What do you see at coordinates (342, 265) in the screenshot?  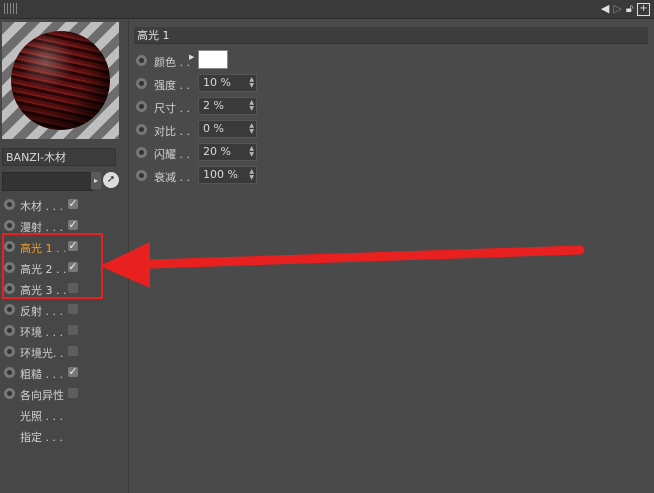 I see `annotation-arrow` at bounding box center [342, 265].